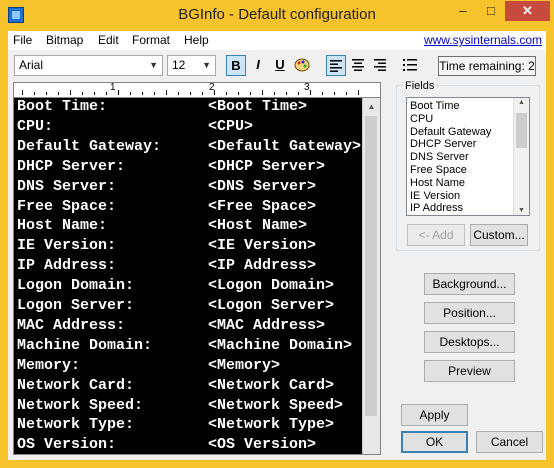  I want to click on font-select: Arial ▼, so click(88, 65).